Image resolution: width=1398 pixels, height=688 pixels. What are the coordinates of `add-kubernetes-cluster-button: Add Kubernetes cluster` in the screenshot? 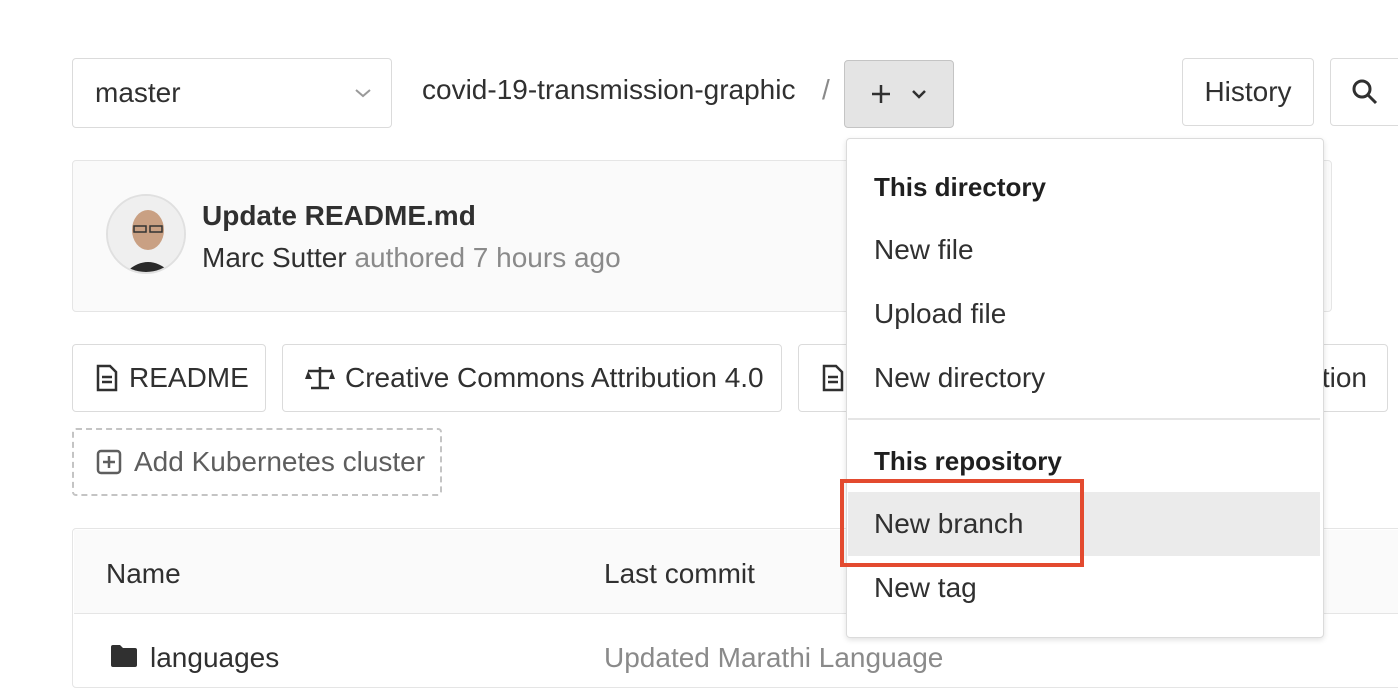 It's located at (257, 462).